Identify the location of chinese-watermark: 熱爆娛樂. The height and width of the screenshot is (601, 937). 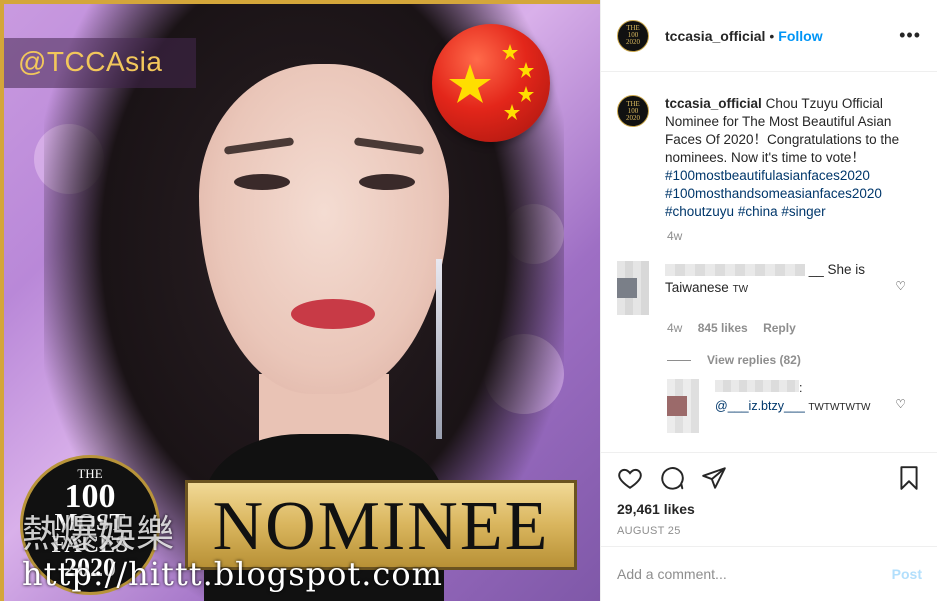
(98, 534).